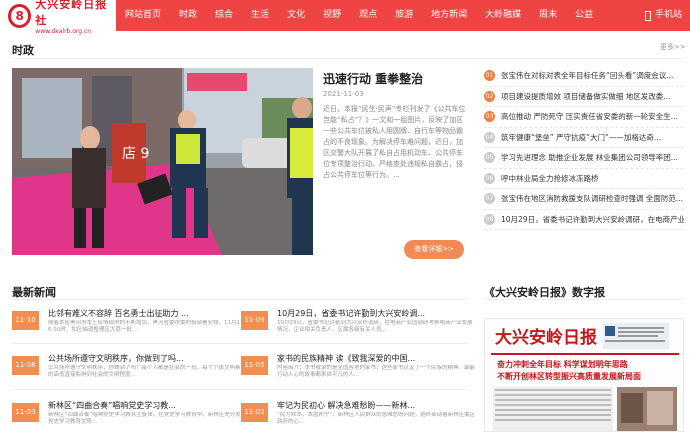 The image size is (690, 432). Describe the element at coordinates (373, 78) in the screenshot. I see `feature-title: 迅速行动 重拳整治` at that location.